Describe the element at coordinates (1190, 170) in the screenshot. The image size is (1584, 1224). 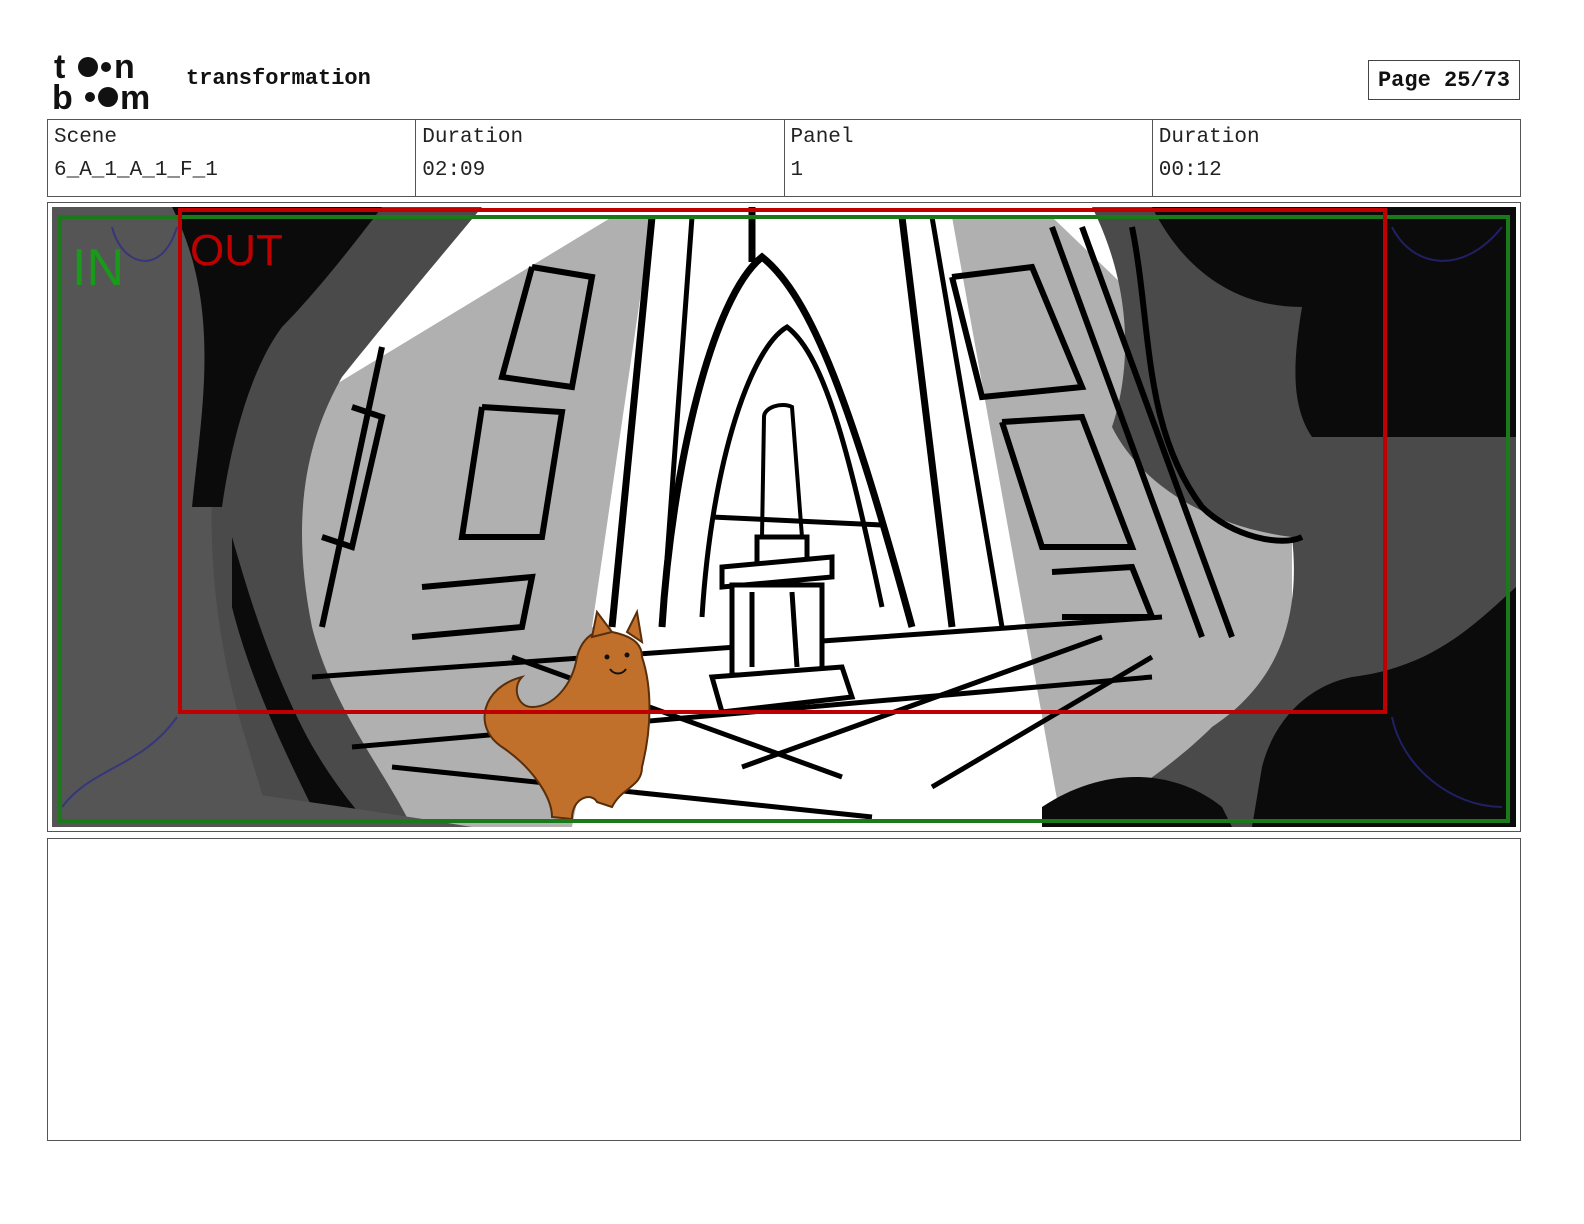
I see `panel-duration-value: 00:12` at that location.